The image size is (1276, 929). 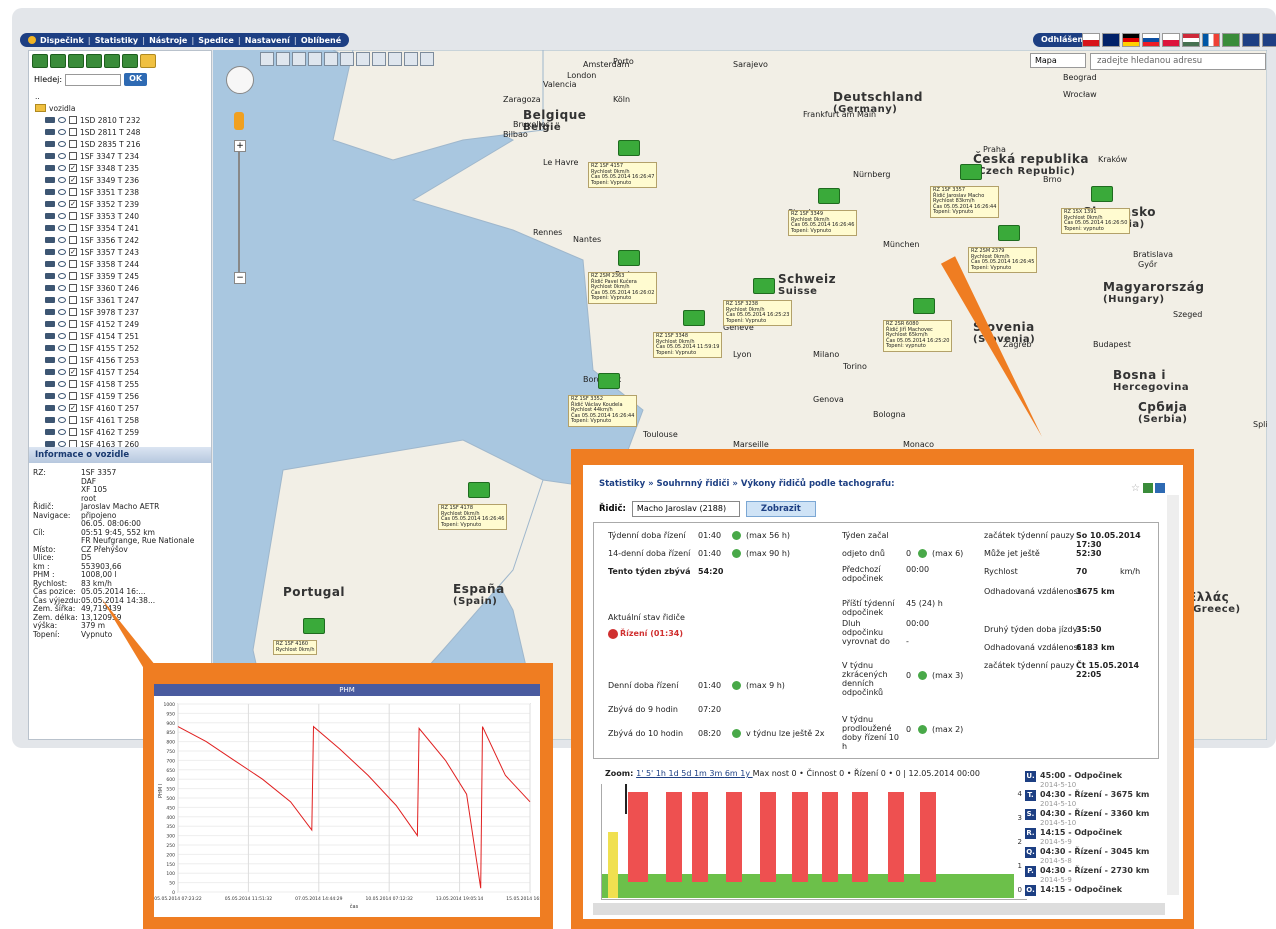 What do you see at coordinates (40, 61) in the screenshot?
I see `truck-group-icon` at bounding box center [40, 61].